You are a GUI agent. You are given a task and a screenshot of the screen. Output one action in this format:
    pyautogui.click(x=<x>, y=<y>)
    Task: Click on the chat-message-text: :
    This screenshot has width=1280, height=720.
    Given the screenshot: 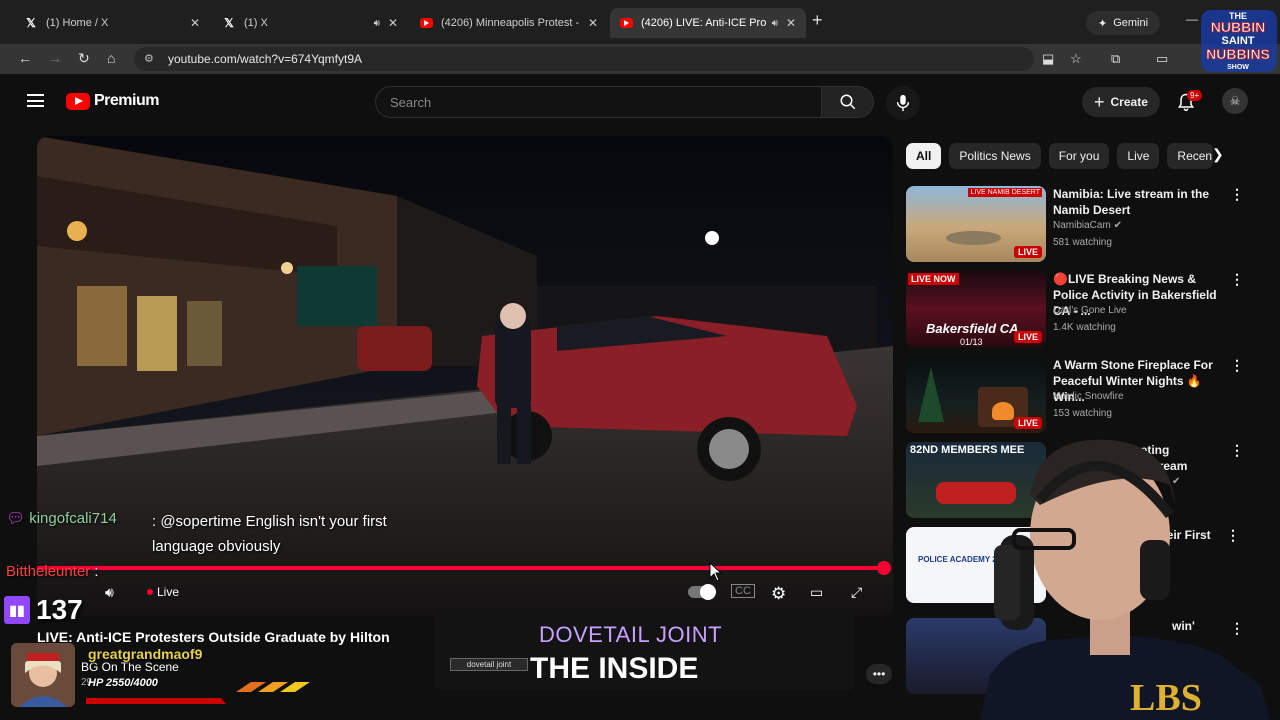 What is the action you would take?
    pyautogui.click(x=96, y=571)
    